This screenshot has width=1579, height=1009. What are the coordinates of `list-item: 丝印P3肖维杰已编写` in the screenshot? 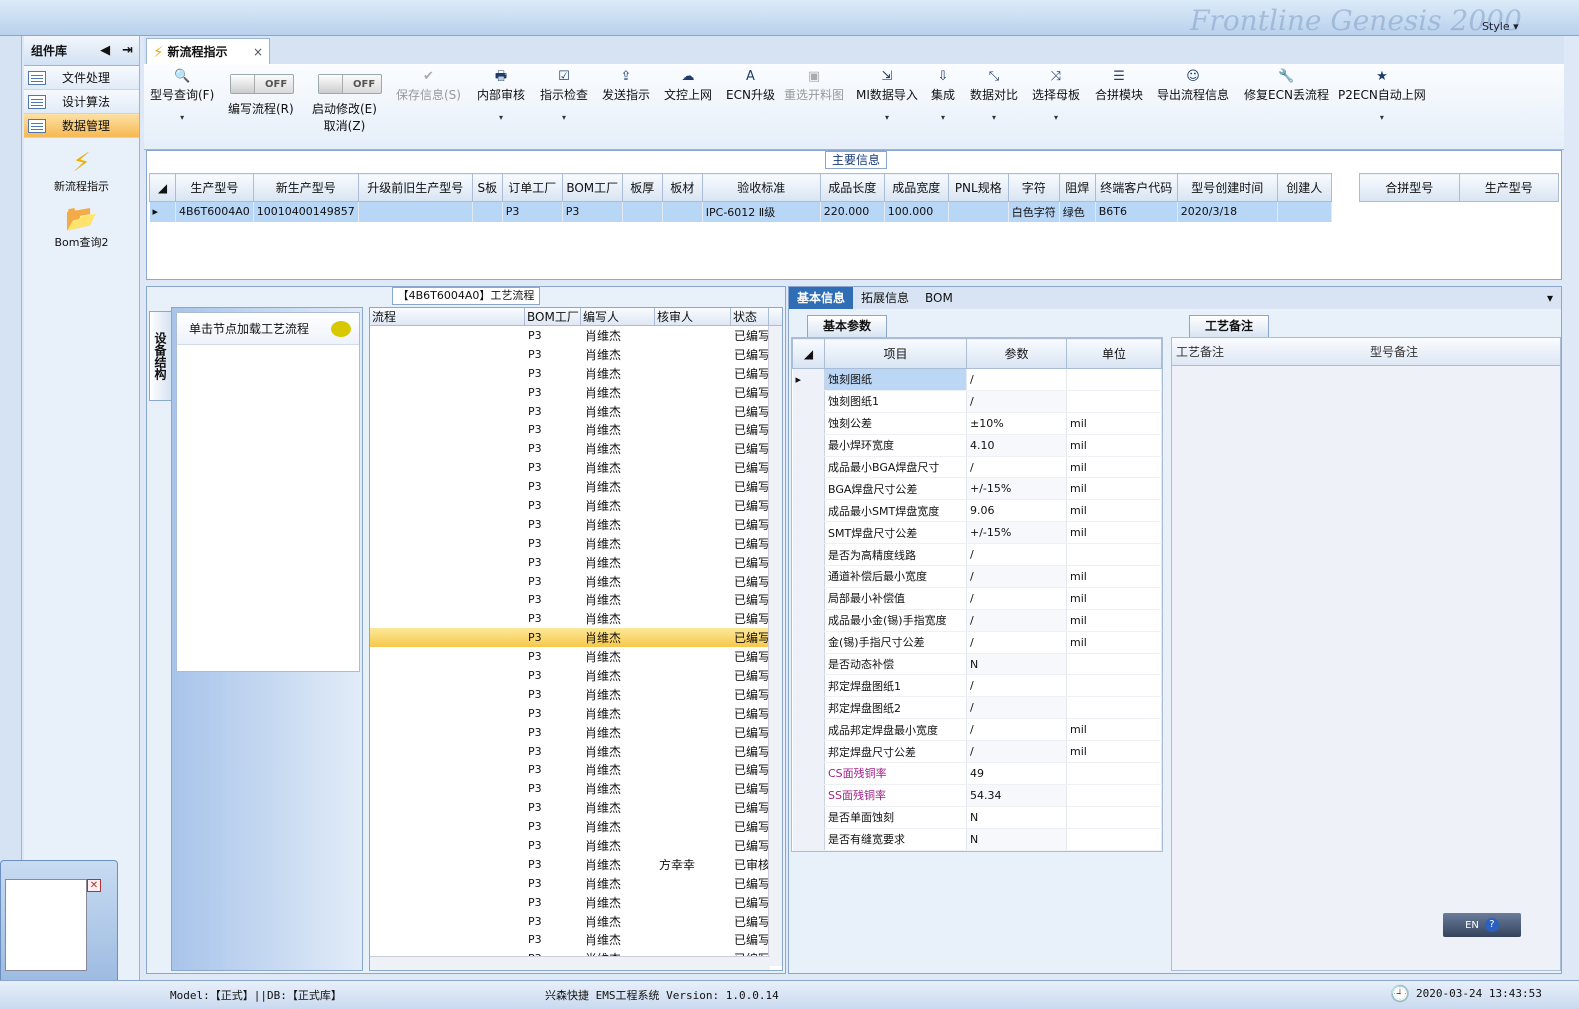 It's located at (576, 769).